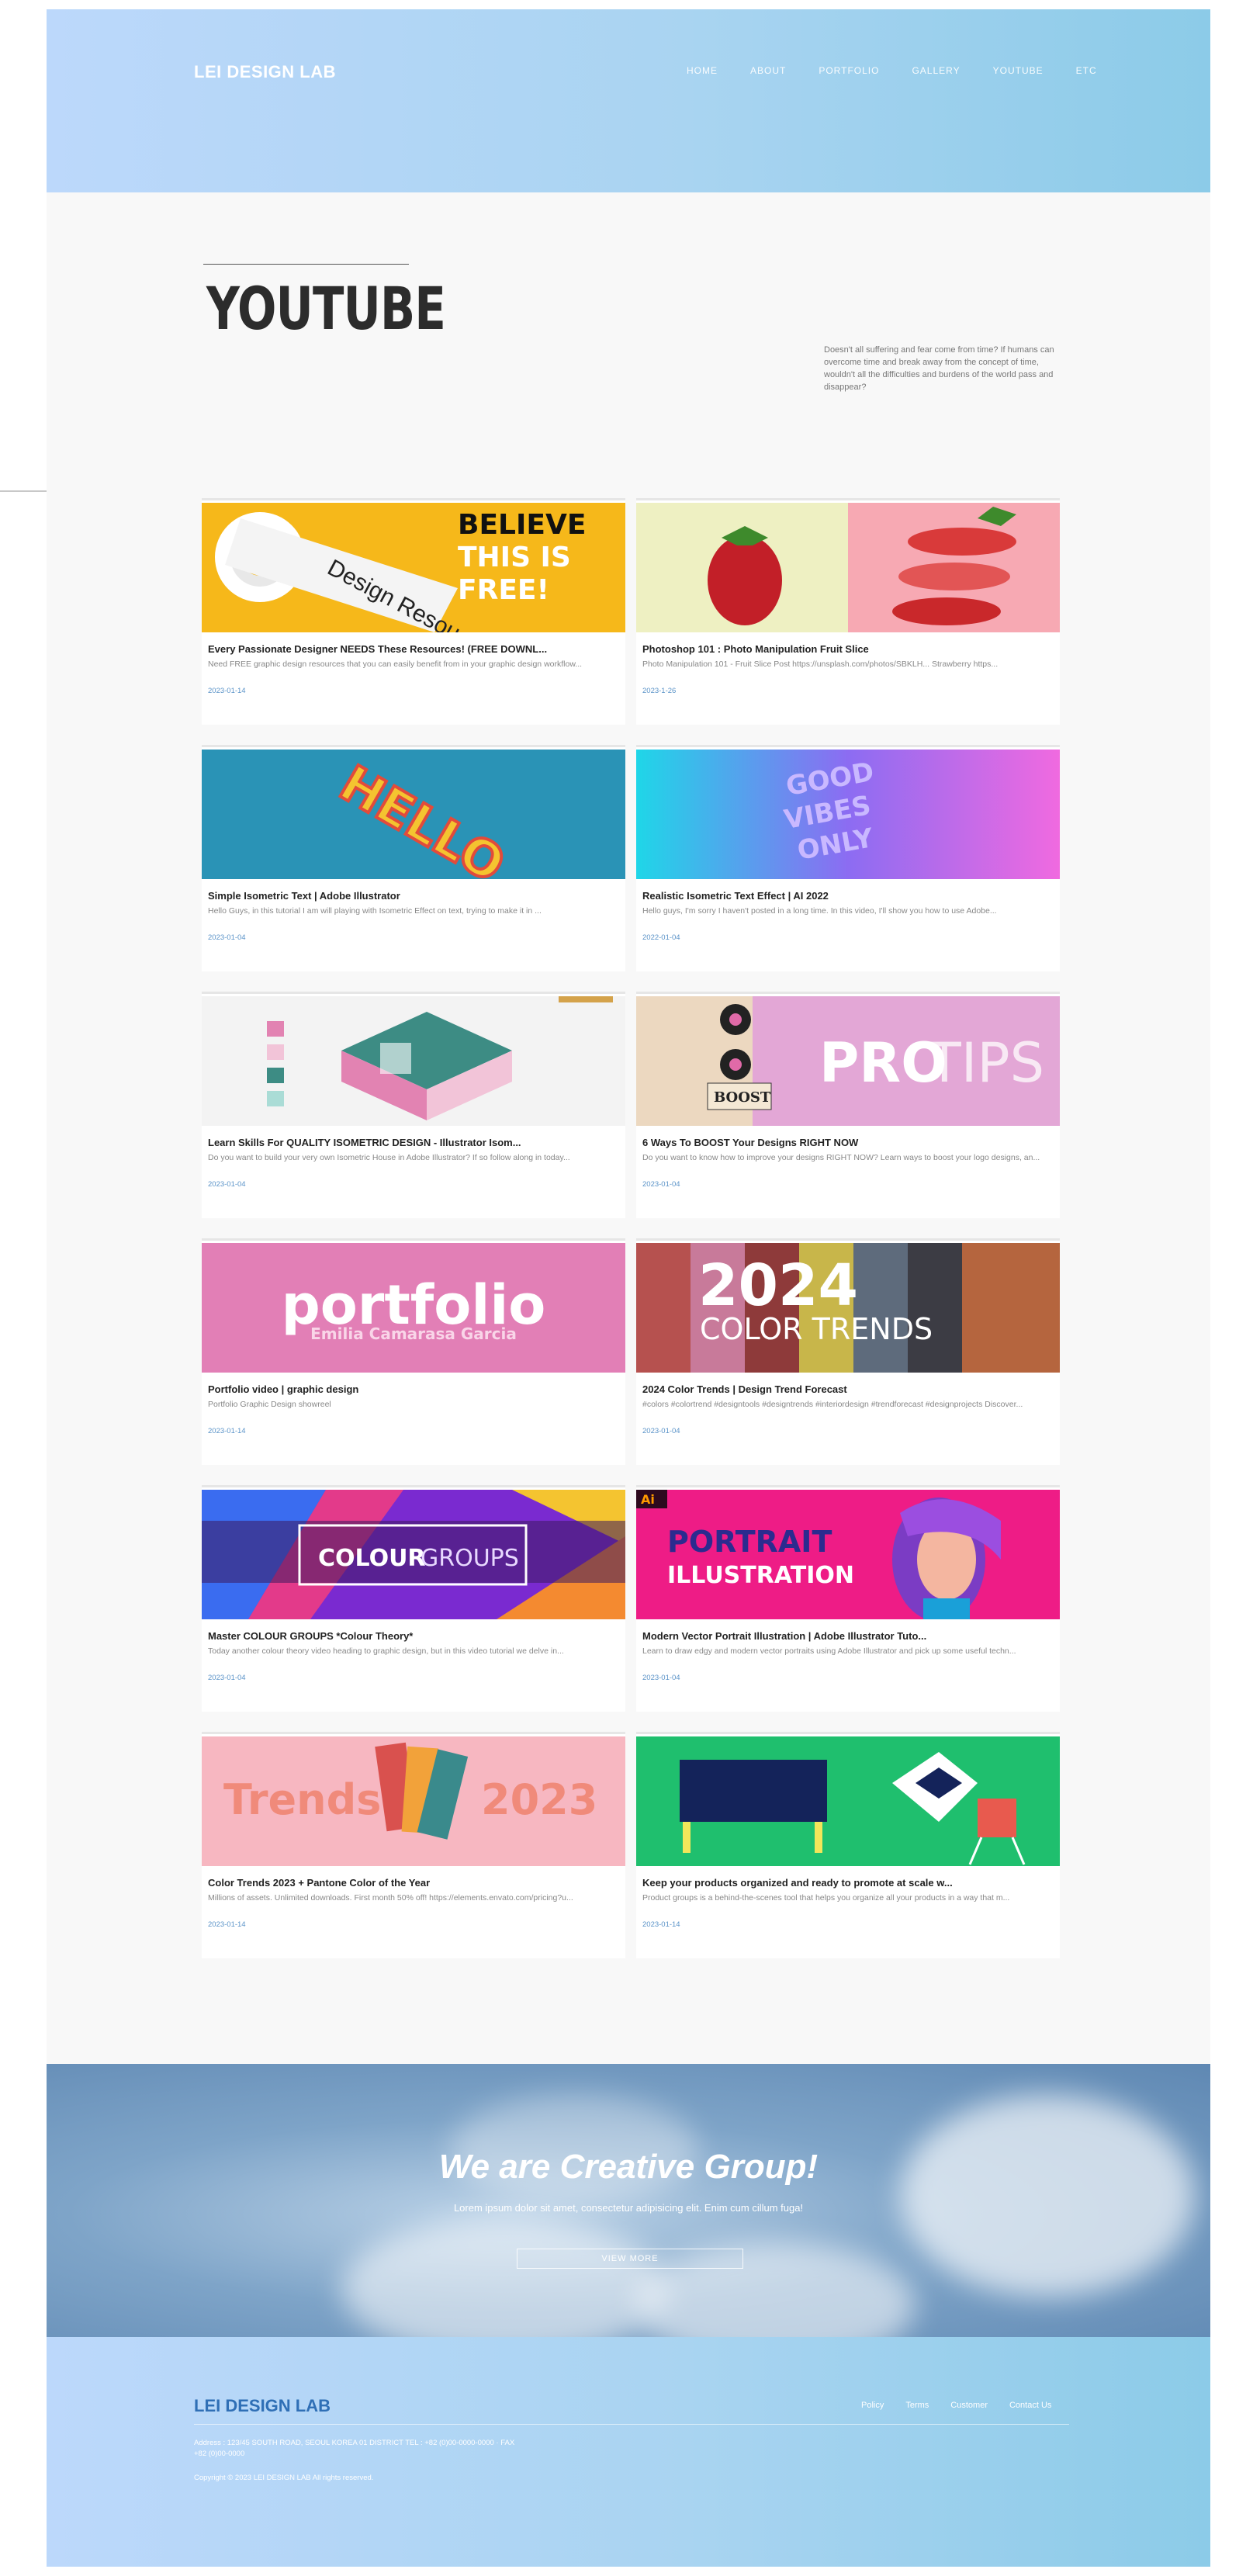 This screenshot has height=2576, width=1253. What do you see at coordinates (269, 1404) in the screenshot?
I see `video-description: Portfolio Graphic Design showreel` at bounding box center [269, 1404].